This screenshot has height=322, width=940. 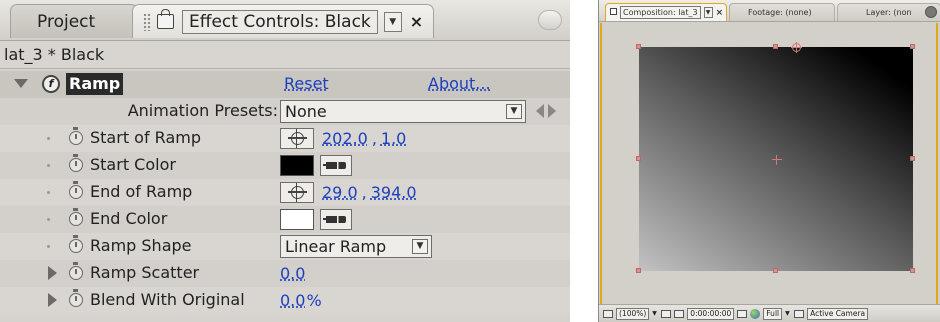 I want to click on property-value: 202.0, 1.0, so click(x=343, y=138).